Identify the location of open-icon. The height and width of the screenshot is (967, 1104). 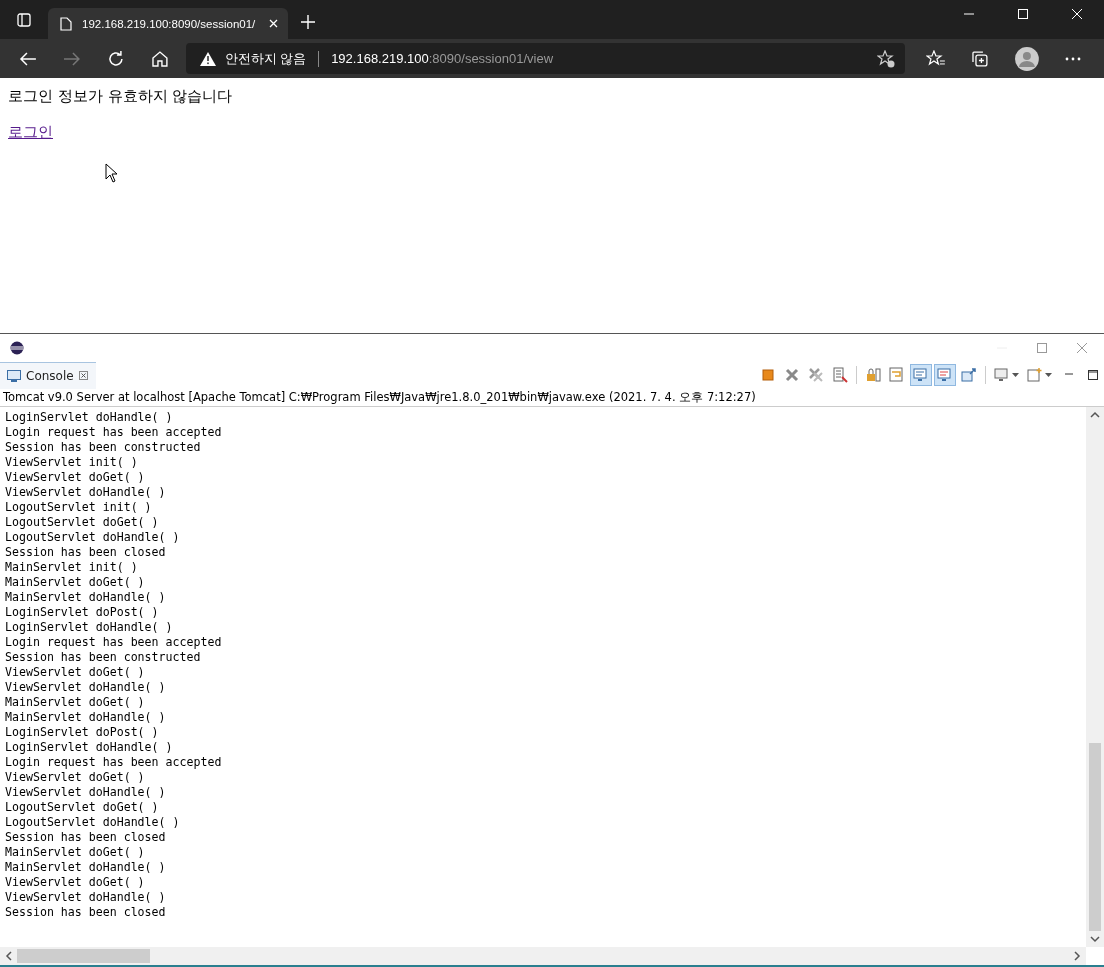
(969, 375).